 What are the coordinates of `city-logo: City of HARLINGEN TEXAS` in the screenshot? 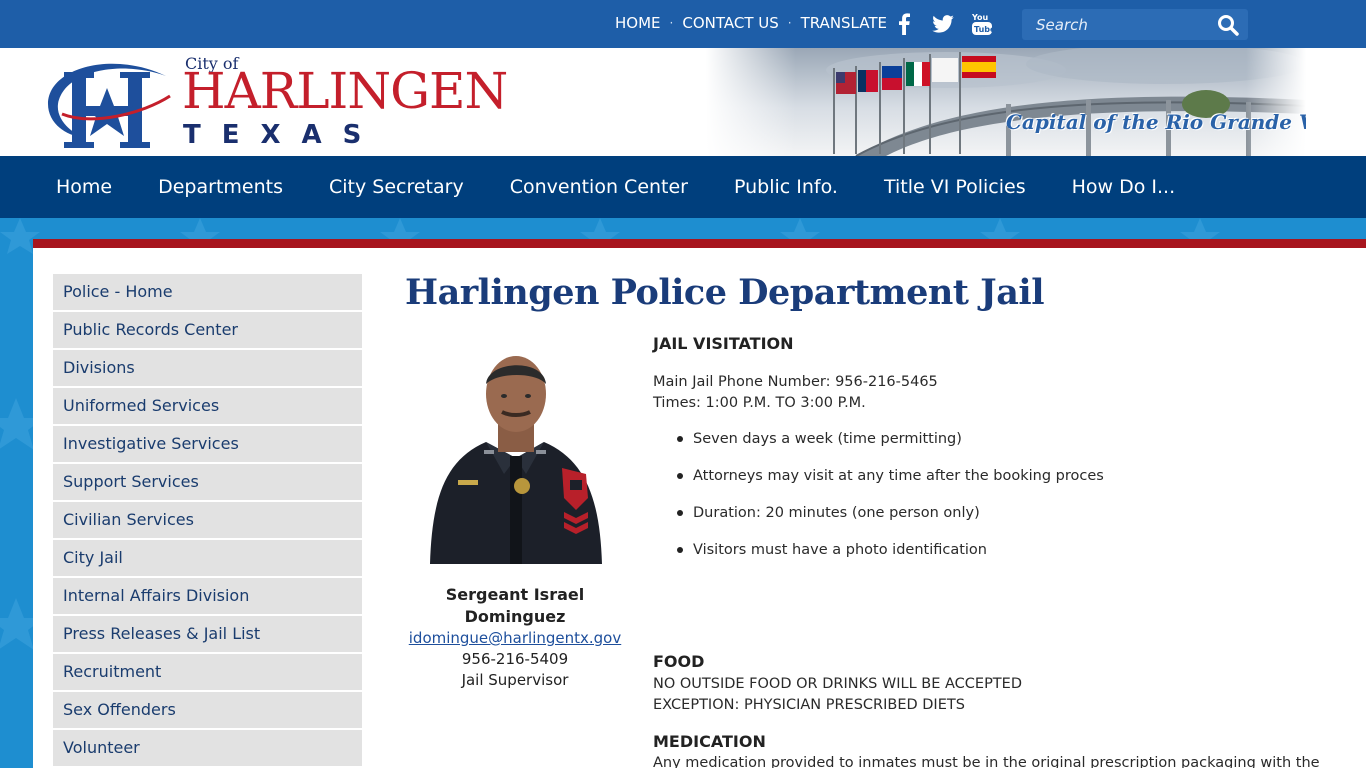 It's located at (305, 102).